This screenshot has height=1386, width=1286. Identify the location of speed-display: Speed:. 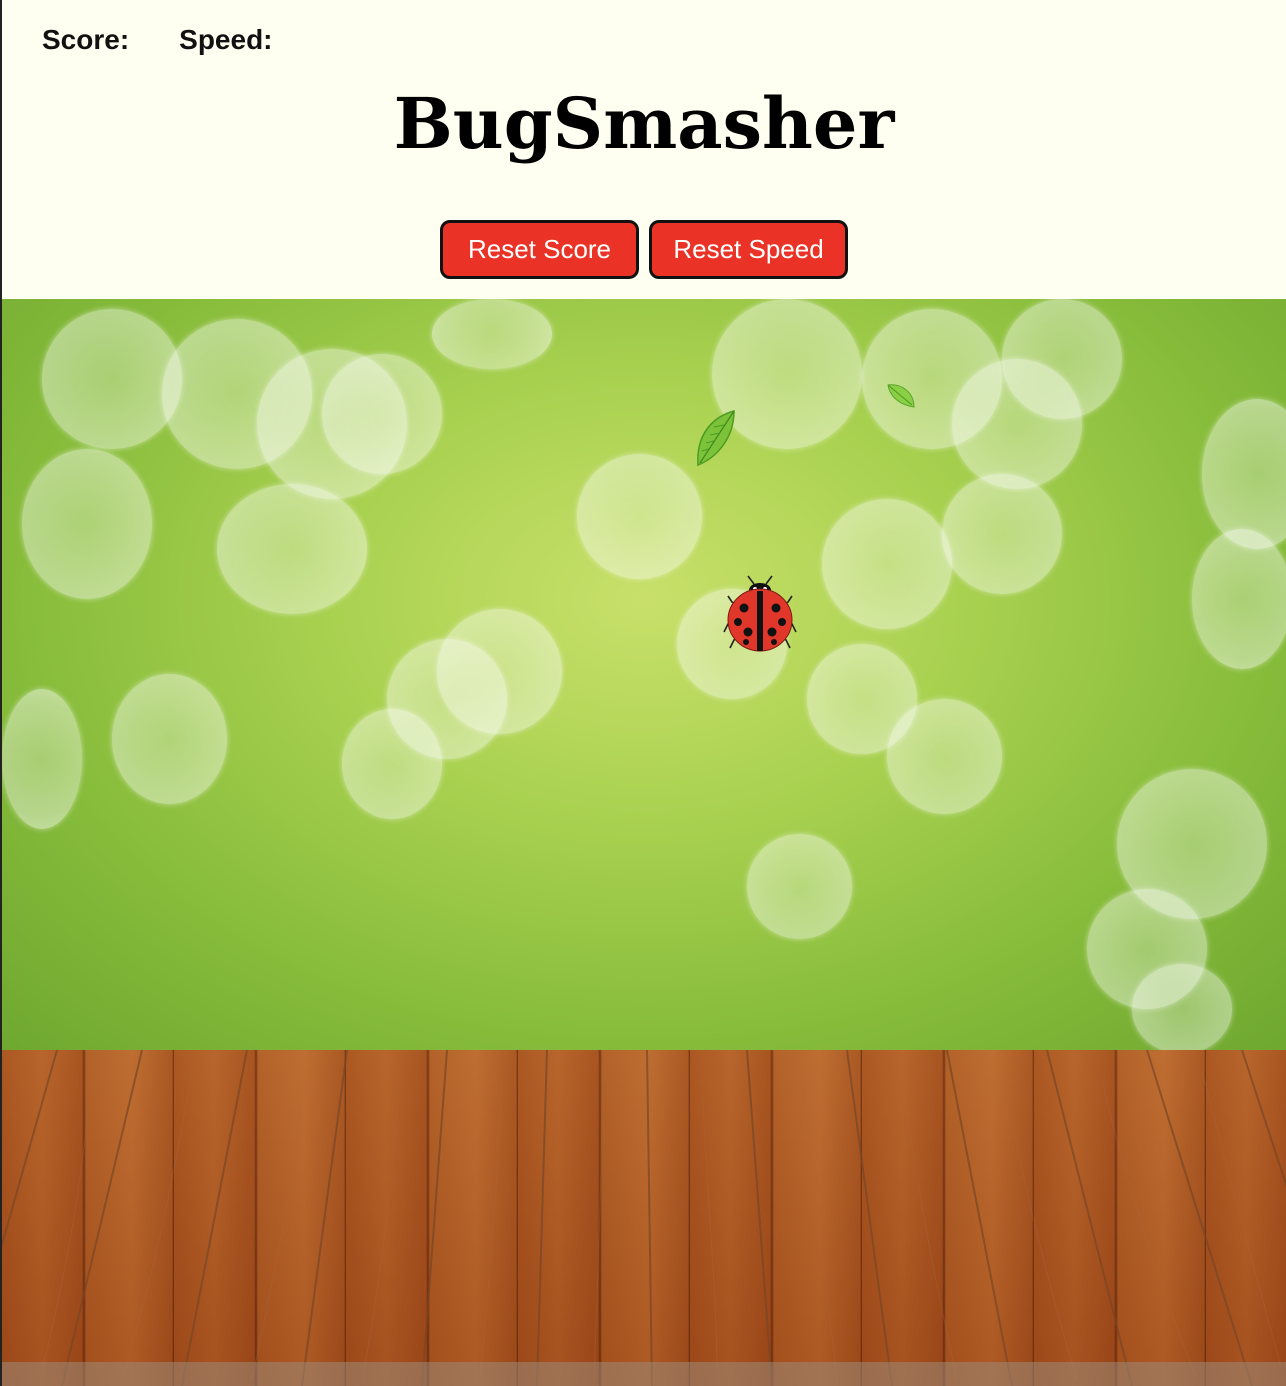
(225, 40).